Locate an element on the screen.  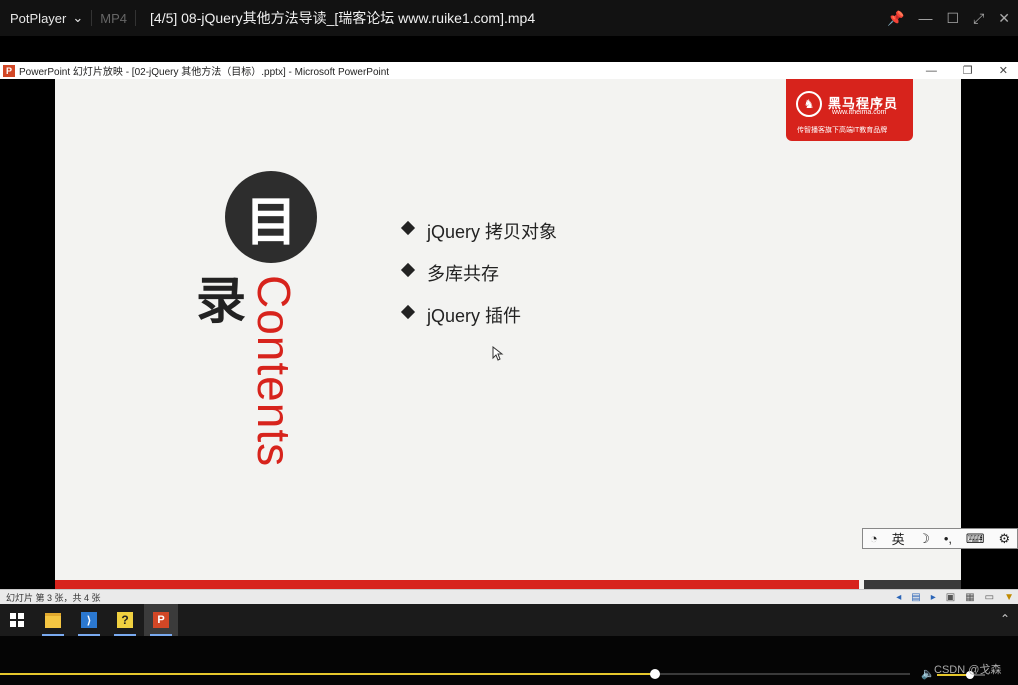
windows-taskbar: ⟩ ? P ⌃ is located at coordinates (509, 620).